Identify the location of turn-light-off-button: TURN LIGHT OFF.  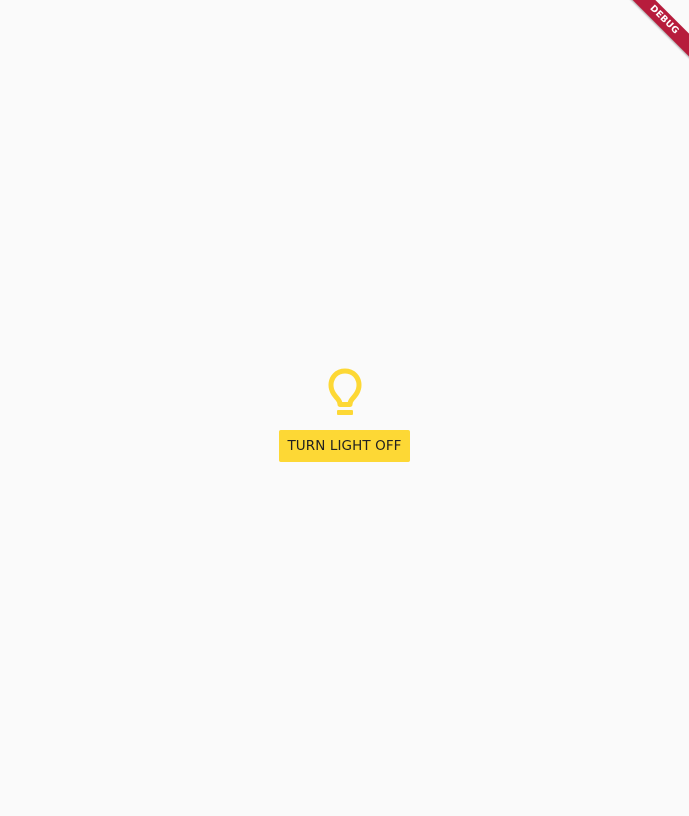
(344, 446).